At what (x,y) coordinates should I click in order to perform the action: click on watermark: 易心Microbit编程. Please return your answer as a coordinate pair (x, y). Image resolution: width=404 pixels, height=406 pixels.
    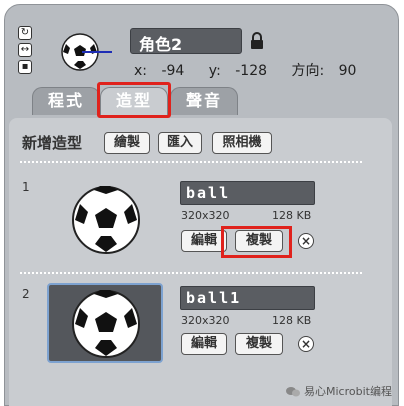
    Looking at the image, I should click on (339, 391).